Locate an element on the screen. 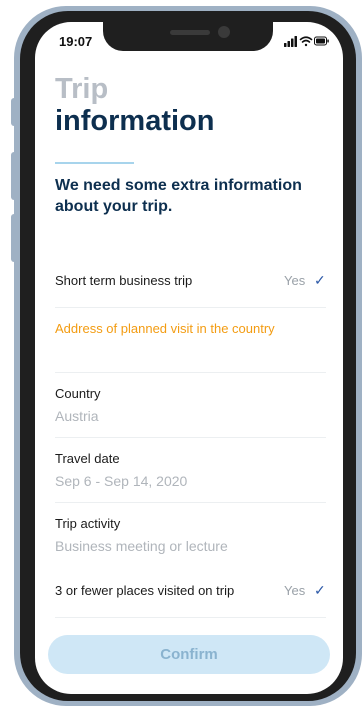 The height and width of the screenshot is (706, 362). speaker is located at coordinates (190, 32).